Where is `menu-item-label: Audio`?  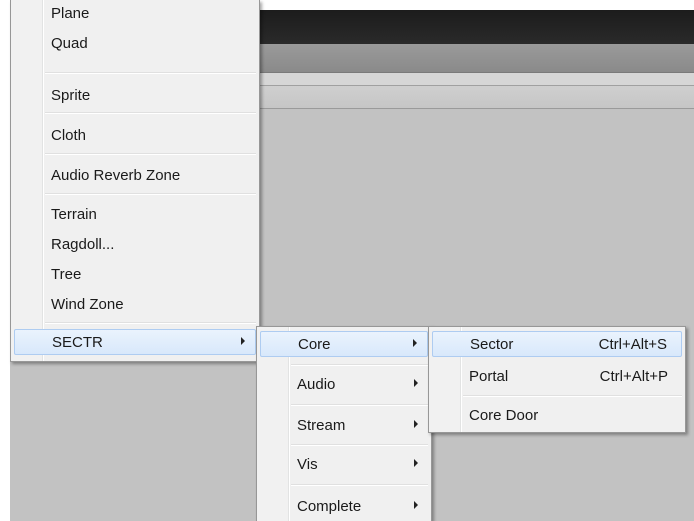 menu-item-label: Audio is located at coordinates (316, 384).